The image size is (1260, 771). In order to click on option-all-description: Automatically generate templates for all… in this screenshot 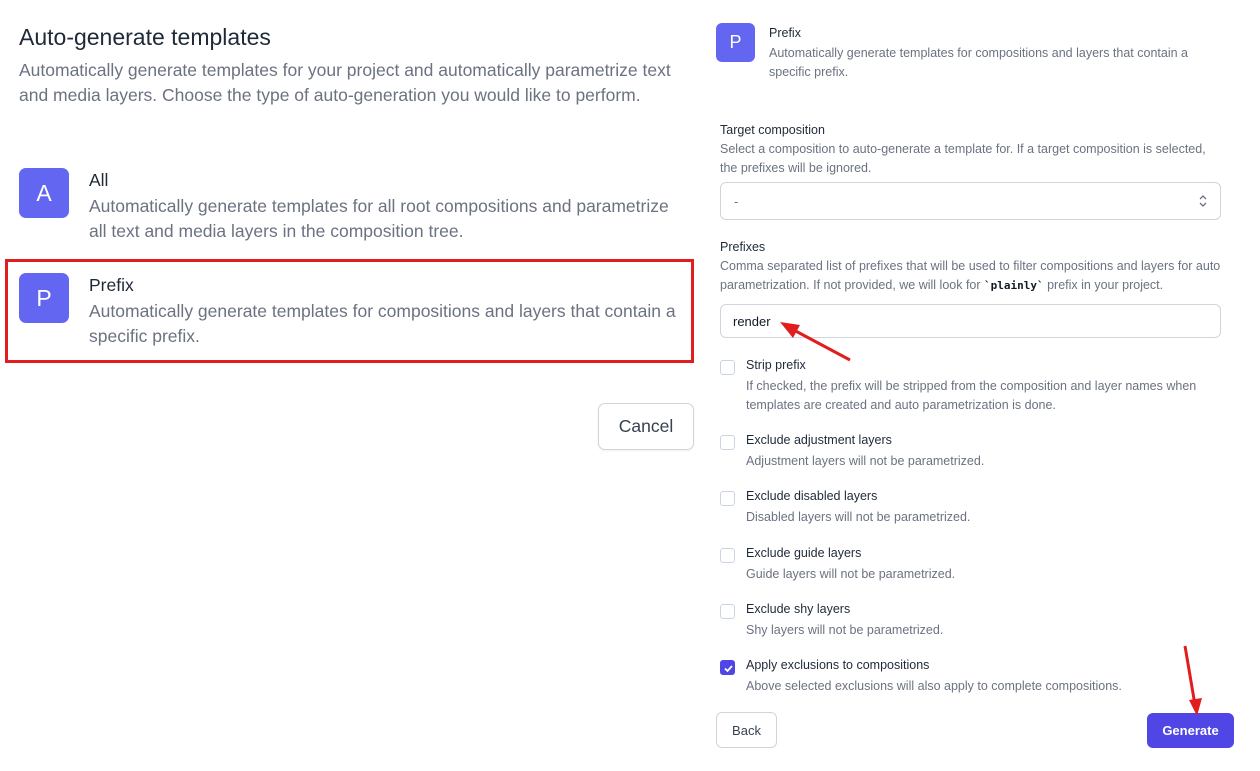, I will do `click(379, 218)`.